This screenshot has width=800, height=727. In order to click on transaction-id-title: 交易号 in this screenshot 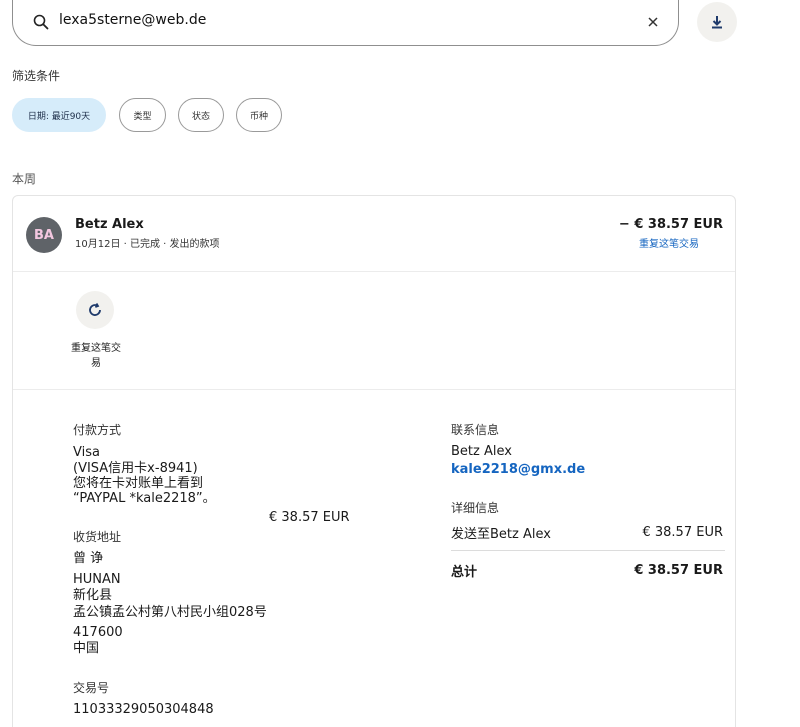, I will do `click(91, 688)`.